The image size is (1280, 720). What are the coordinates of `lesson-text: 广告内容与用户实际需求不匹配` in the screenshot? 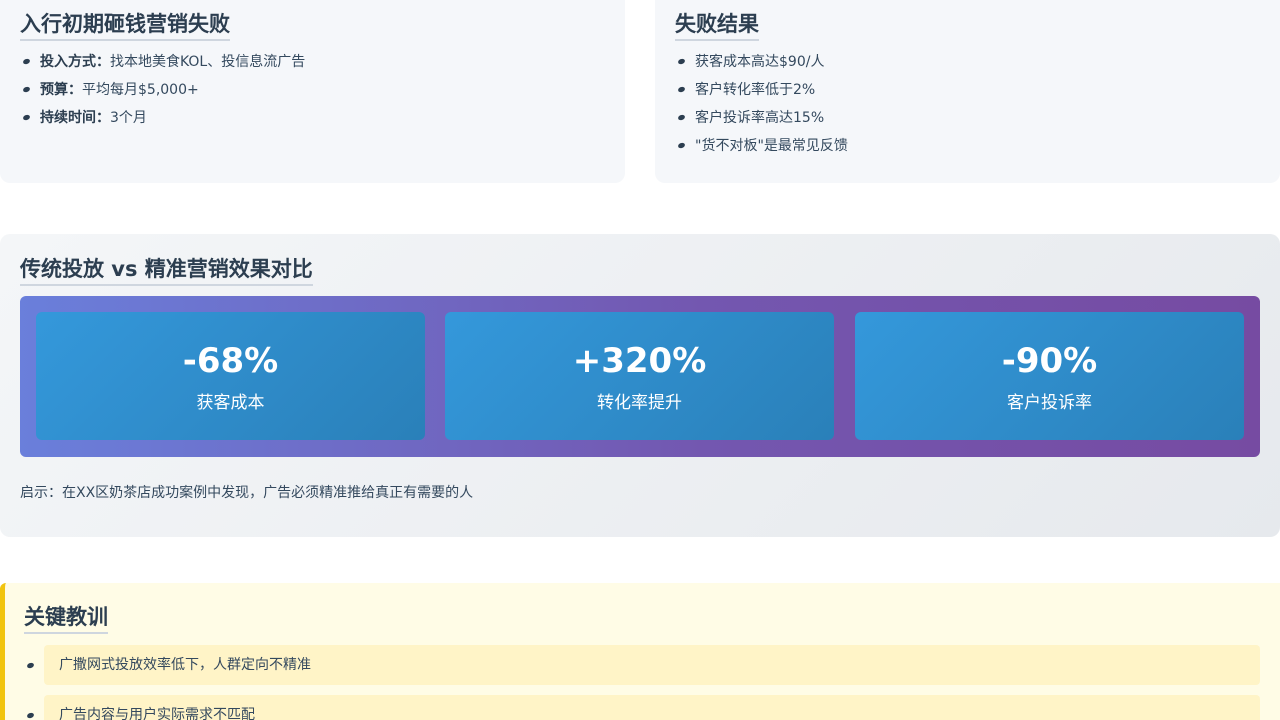 It's located at (652, 707).